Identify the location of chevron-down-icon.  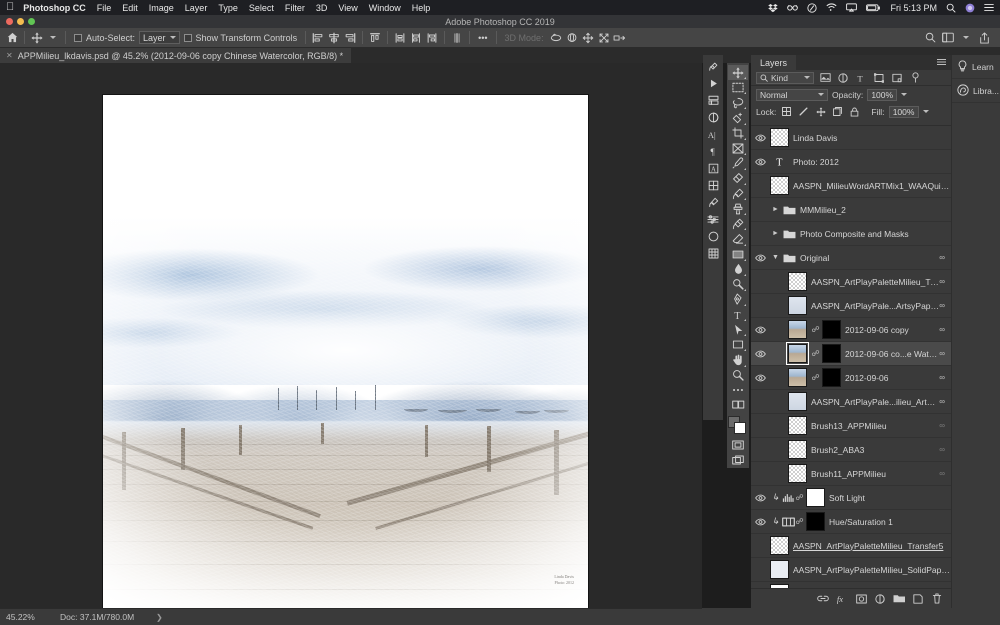
(966, 38).